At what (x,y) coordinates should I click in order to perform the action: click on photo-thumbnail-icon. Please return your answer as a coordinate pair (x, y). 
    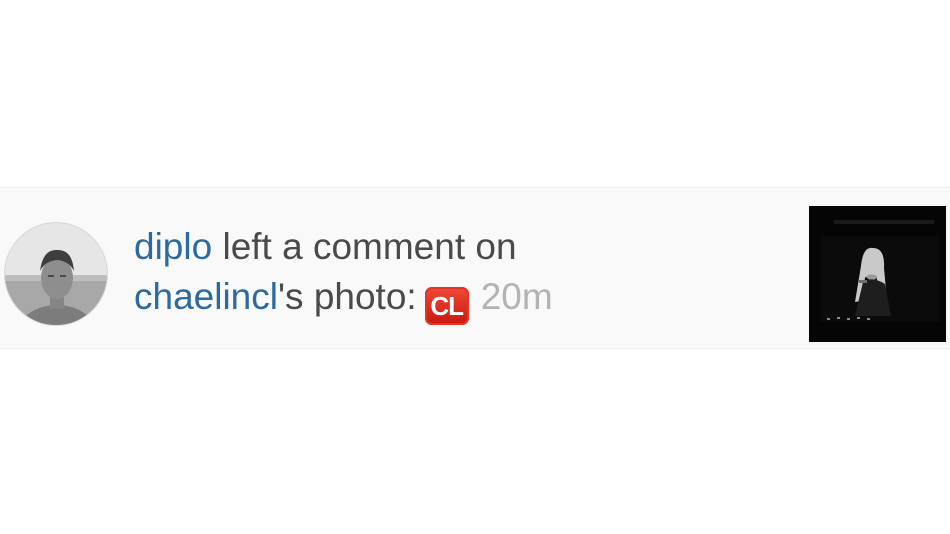
    Looking at the image, I should click on (877, 274).